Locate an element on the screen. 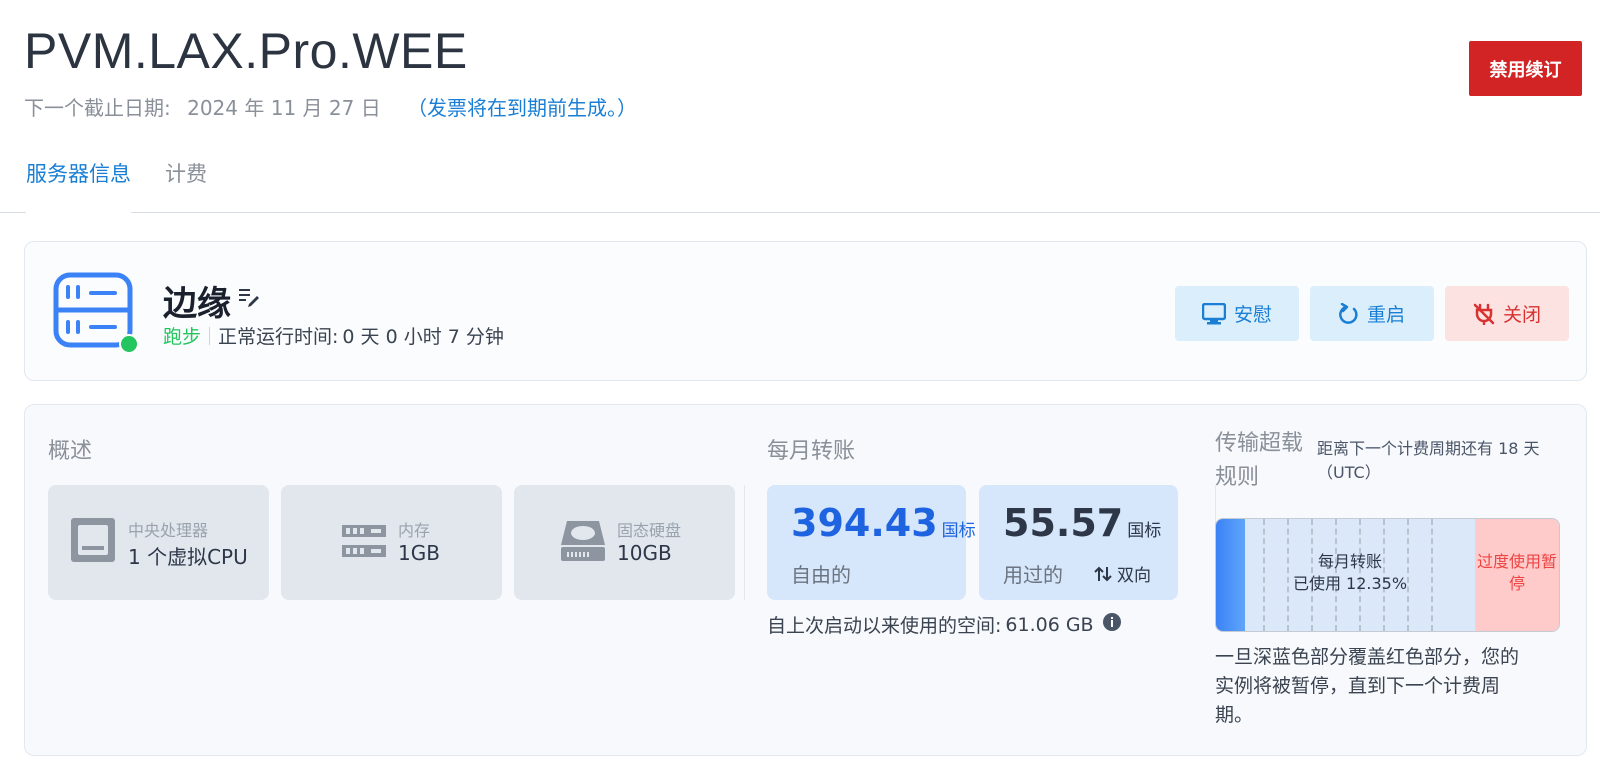 This screenshot has width=1600, height=769. reboot-button: 重启 is located at coordinates (1372, 313).